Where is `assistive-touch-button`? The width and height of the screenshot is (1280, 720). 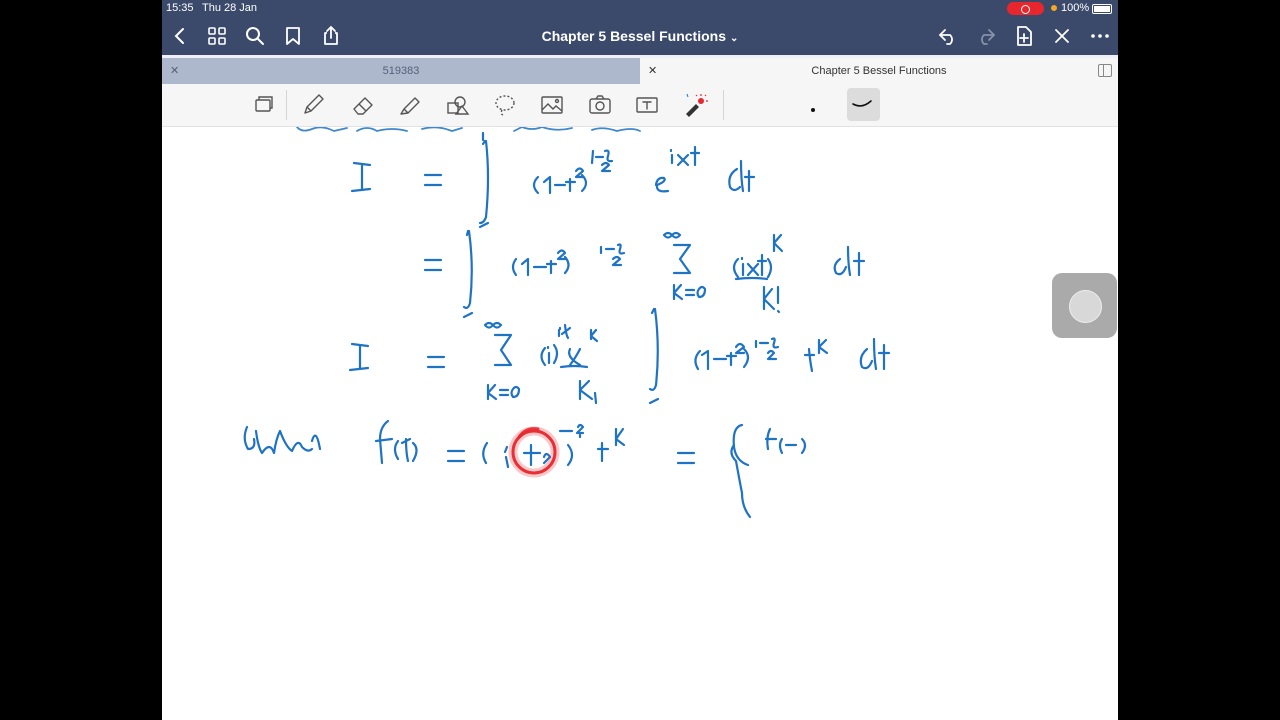 assistive-touch-button is located at coordinates (1084, 305).